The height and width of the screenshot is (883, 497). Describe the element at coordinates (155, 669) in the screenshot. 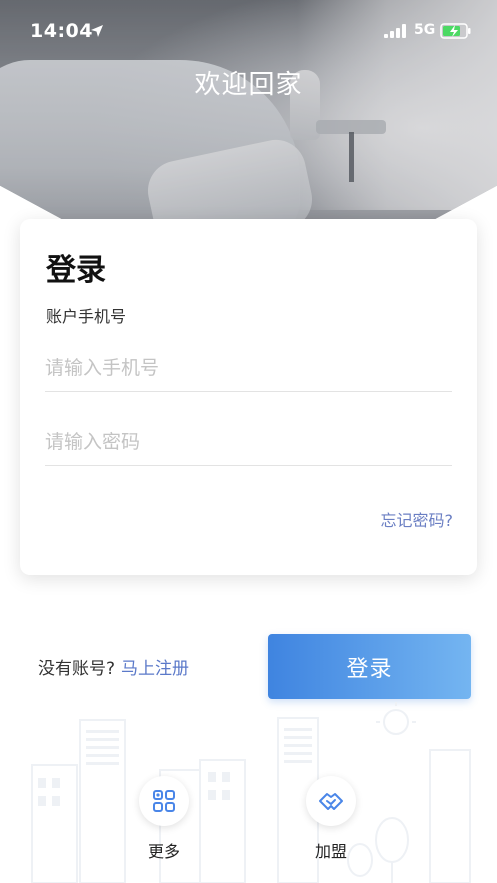

I see `register-link: 马上注册` at that location.